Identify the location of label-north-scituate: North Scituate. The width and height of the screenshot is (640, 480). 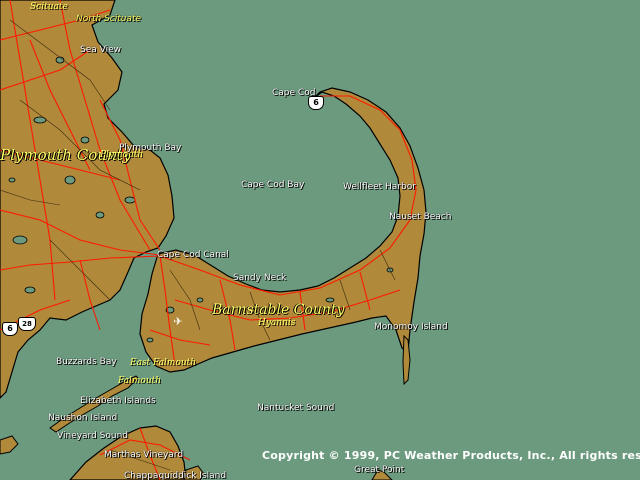
(109, 19).